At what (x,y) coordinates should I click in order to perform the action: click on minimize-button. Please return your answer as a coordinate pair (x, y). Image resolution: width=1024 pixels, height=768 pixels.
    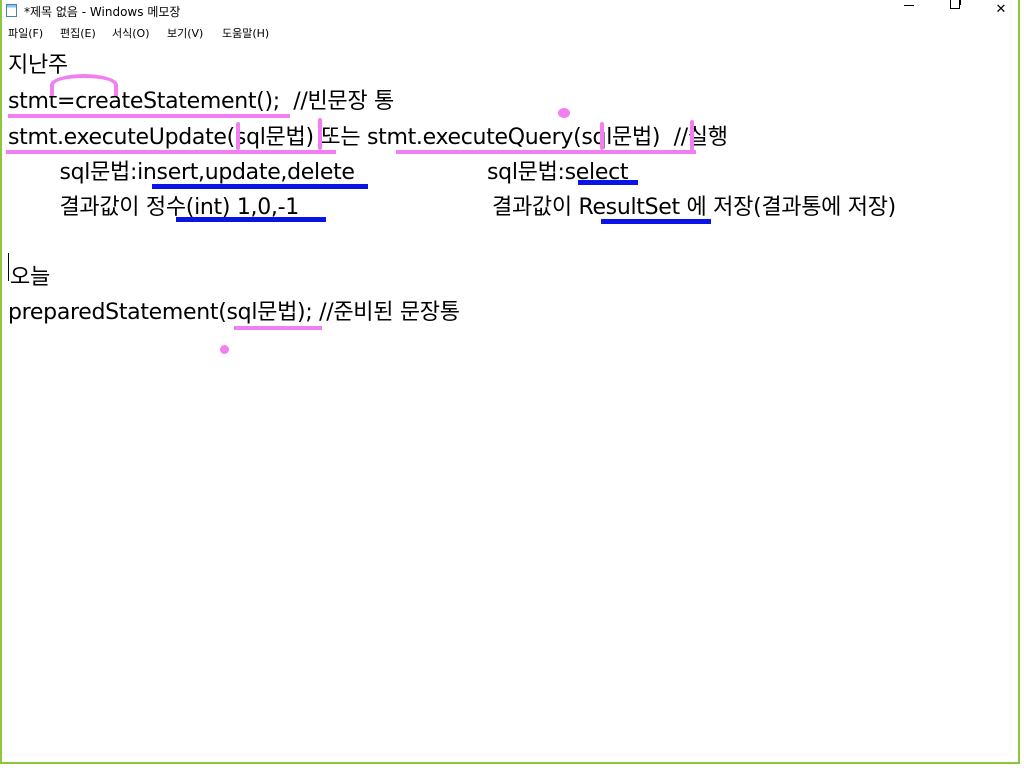
    Looking at the image, I should click on (909, 11).